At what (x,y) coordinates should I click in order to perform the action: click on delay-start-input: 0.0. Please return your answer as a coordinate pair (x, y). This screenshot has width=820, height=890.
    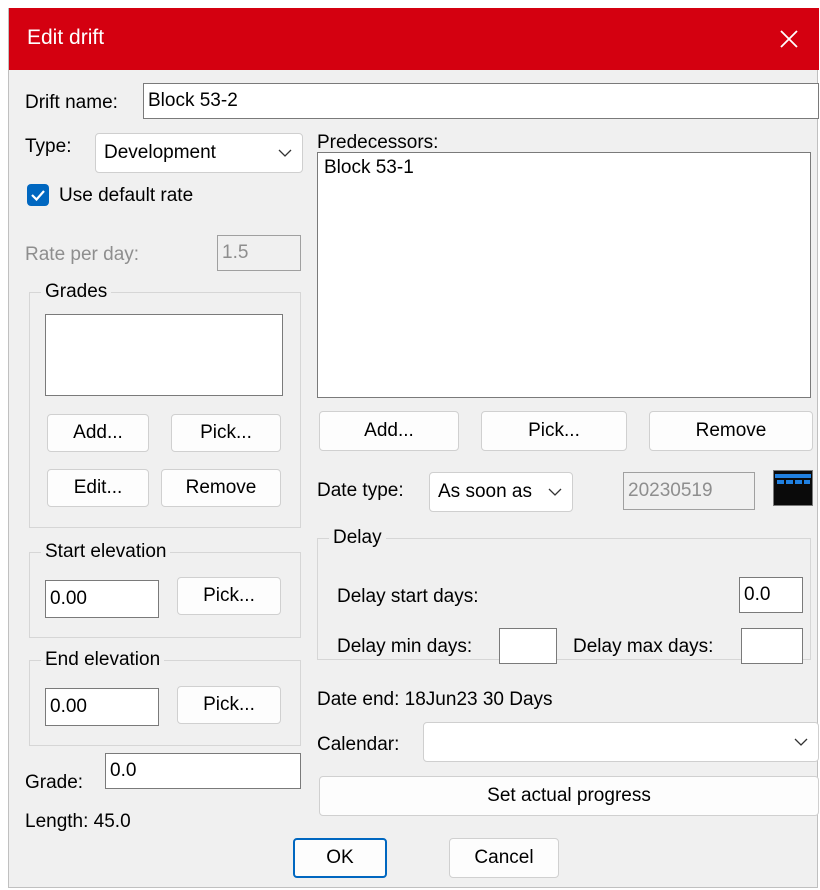
    Looking at the image, I should click on (771, 595).